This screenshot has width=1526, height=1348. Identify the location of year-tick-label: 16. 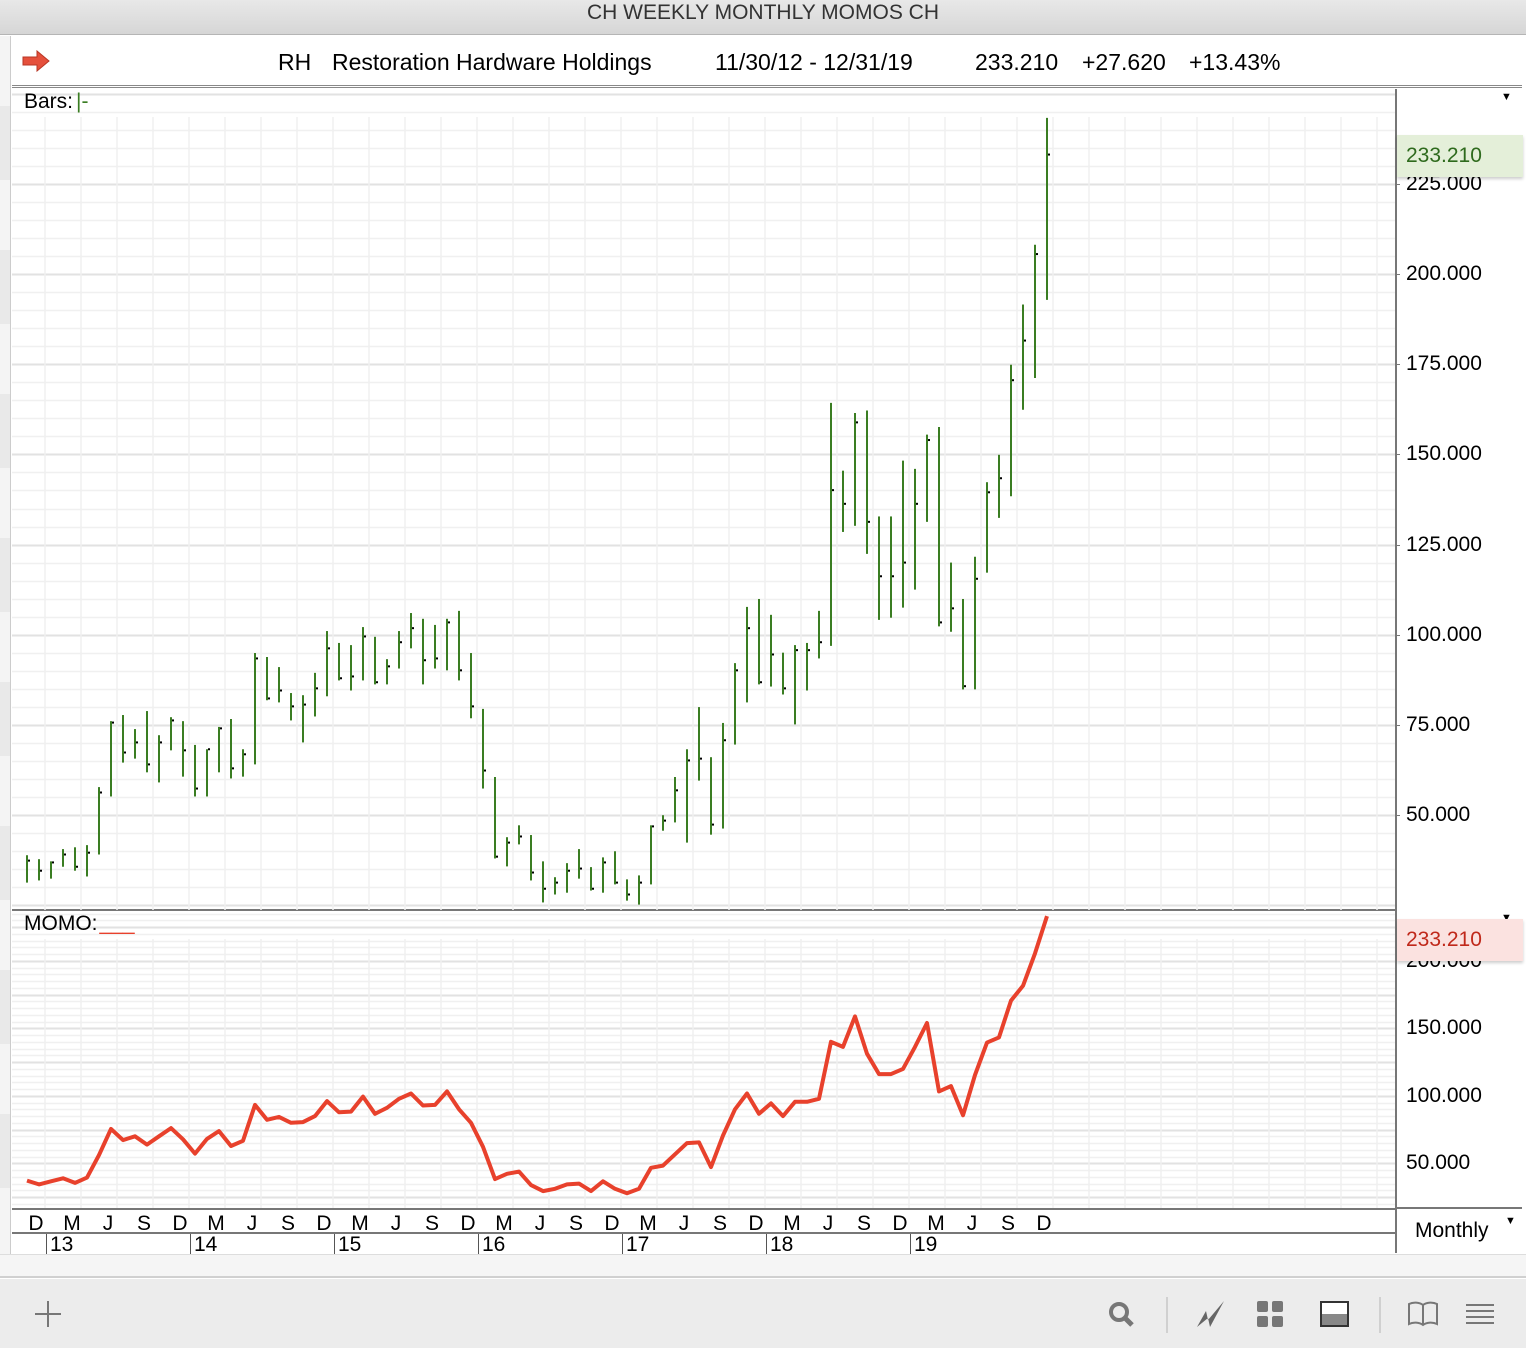
(491, 1244).